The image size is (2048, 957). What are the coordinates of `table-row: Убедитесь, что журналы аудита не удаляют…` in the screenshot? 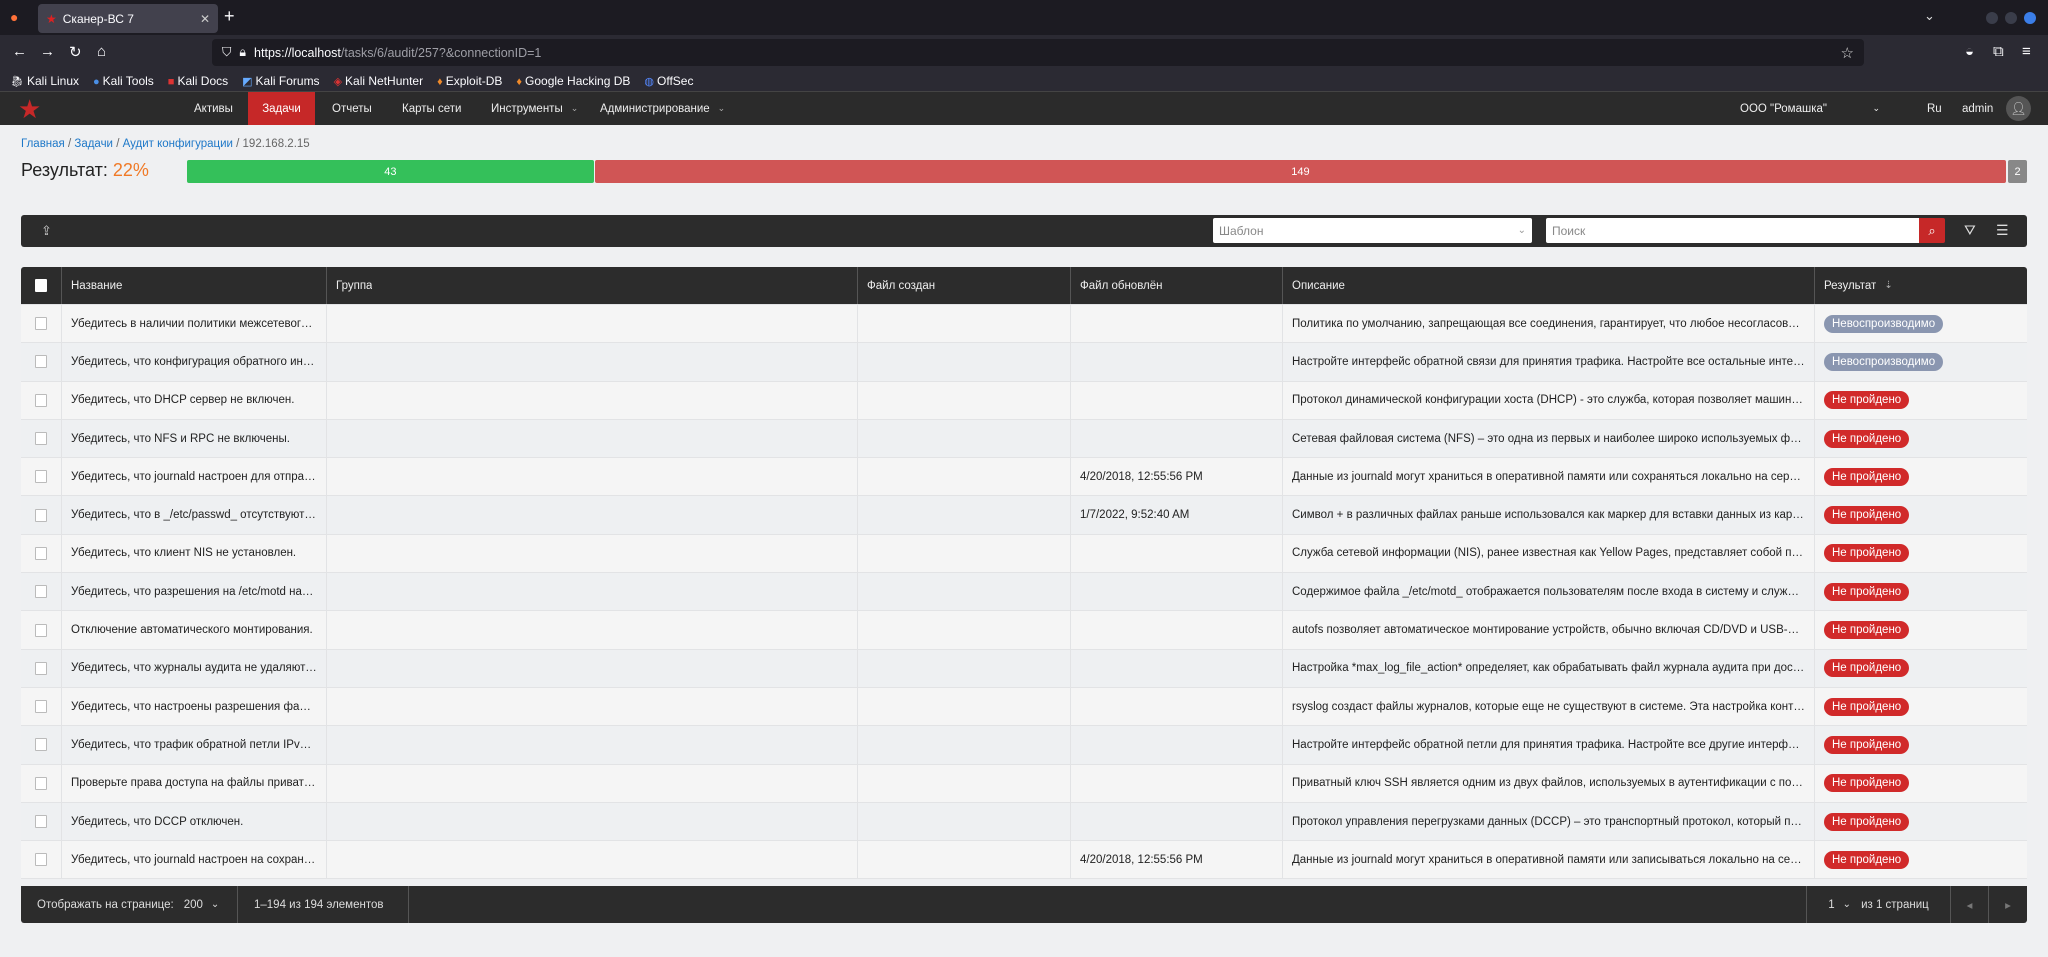 It's located at (1024, 668).